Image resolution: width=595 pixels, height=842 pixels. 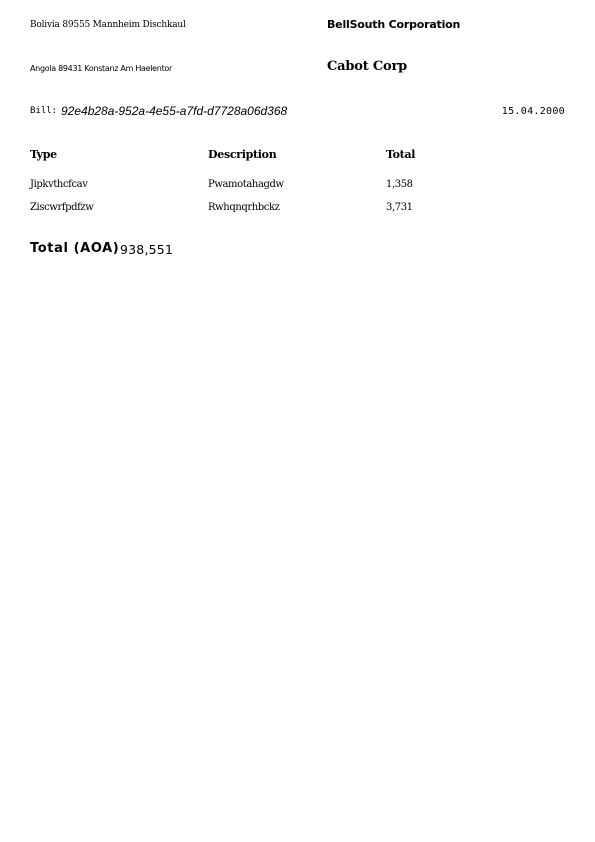 What do you see at coordinates (62, 207) in the screenshot?
I see `row-type: Ziscwrfpdfzw` at bounding box center [62, 207].